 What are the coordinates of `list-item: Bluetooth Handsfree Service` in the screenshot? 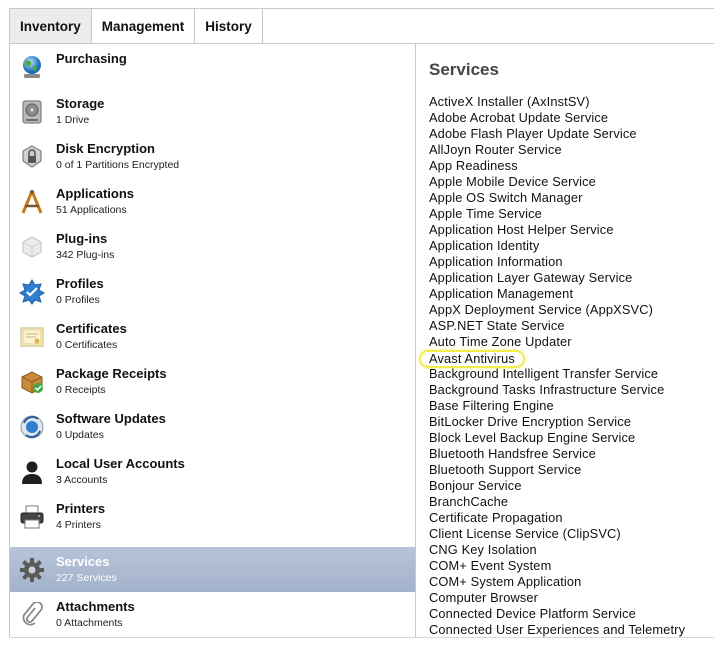 It's located at (557, 454).